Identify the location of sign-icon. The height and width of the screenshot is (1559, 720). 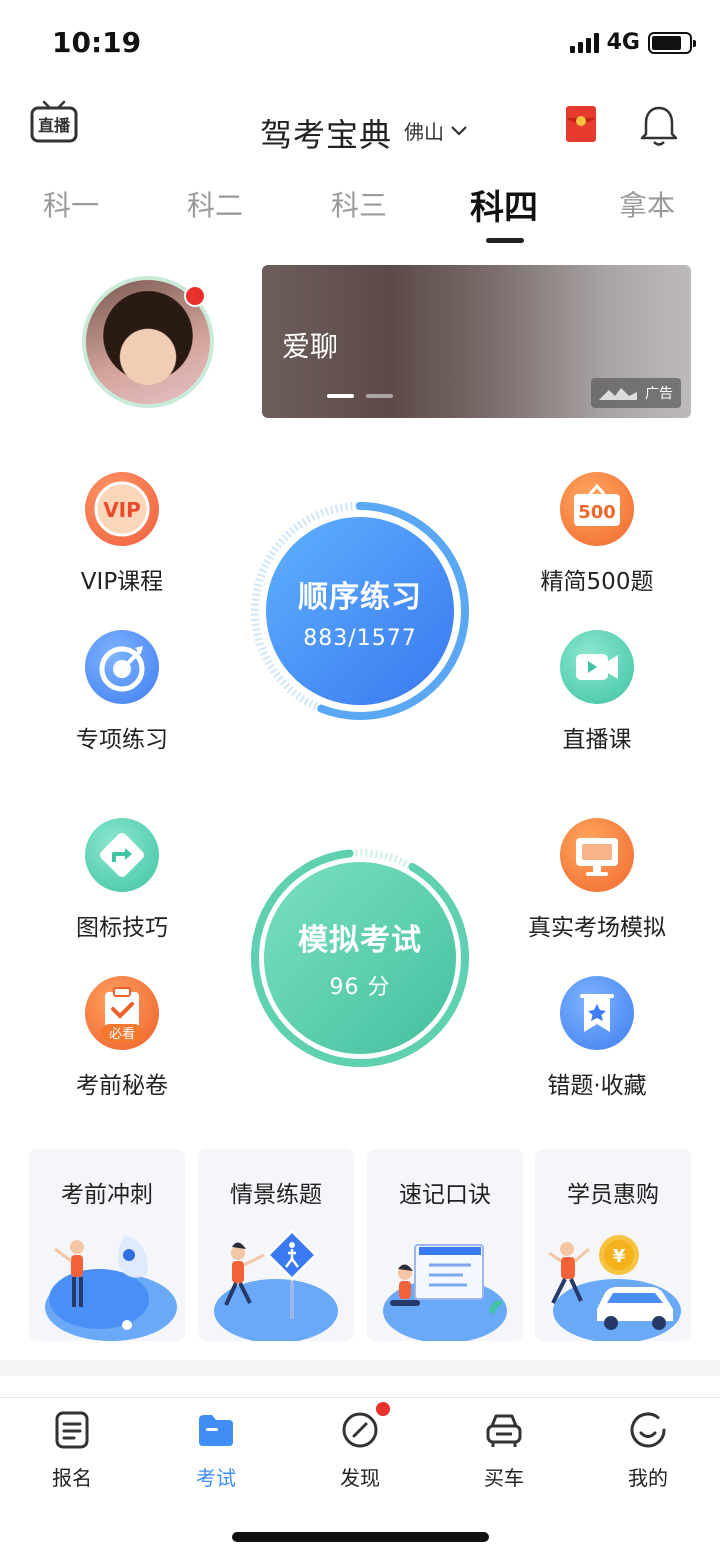
(122, 855).